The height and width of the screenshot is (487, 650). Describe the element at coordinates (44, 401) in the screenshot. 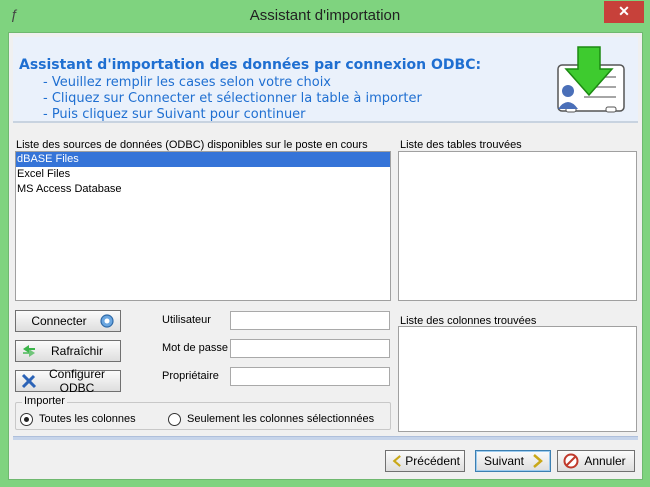

I see `import-group-legend: Importer` at that location.